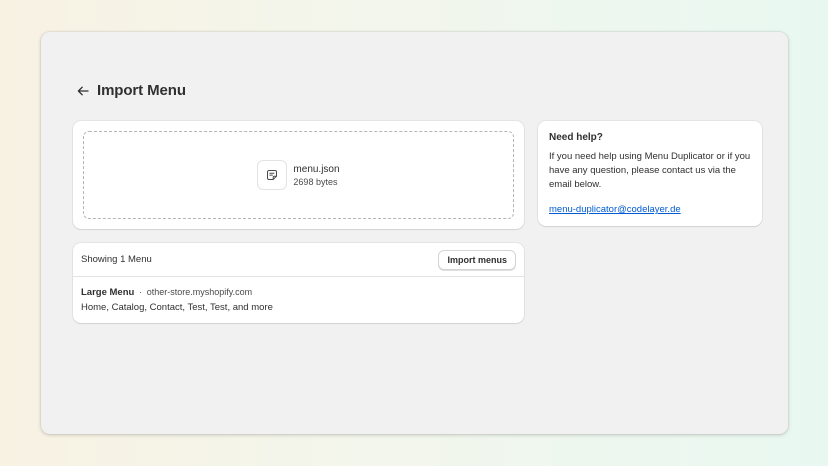 The height and width of the screenshot is (466, 828). I want to click on back-arrow-icon, so click(83, 91).